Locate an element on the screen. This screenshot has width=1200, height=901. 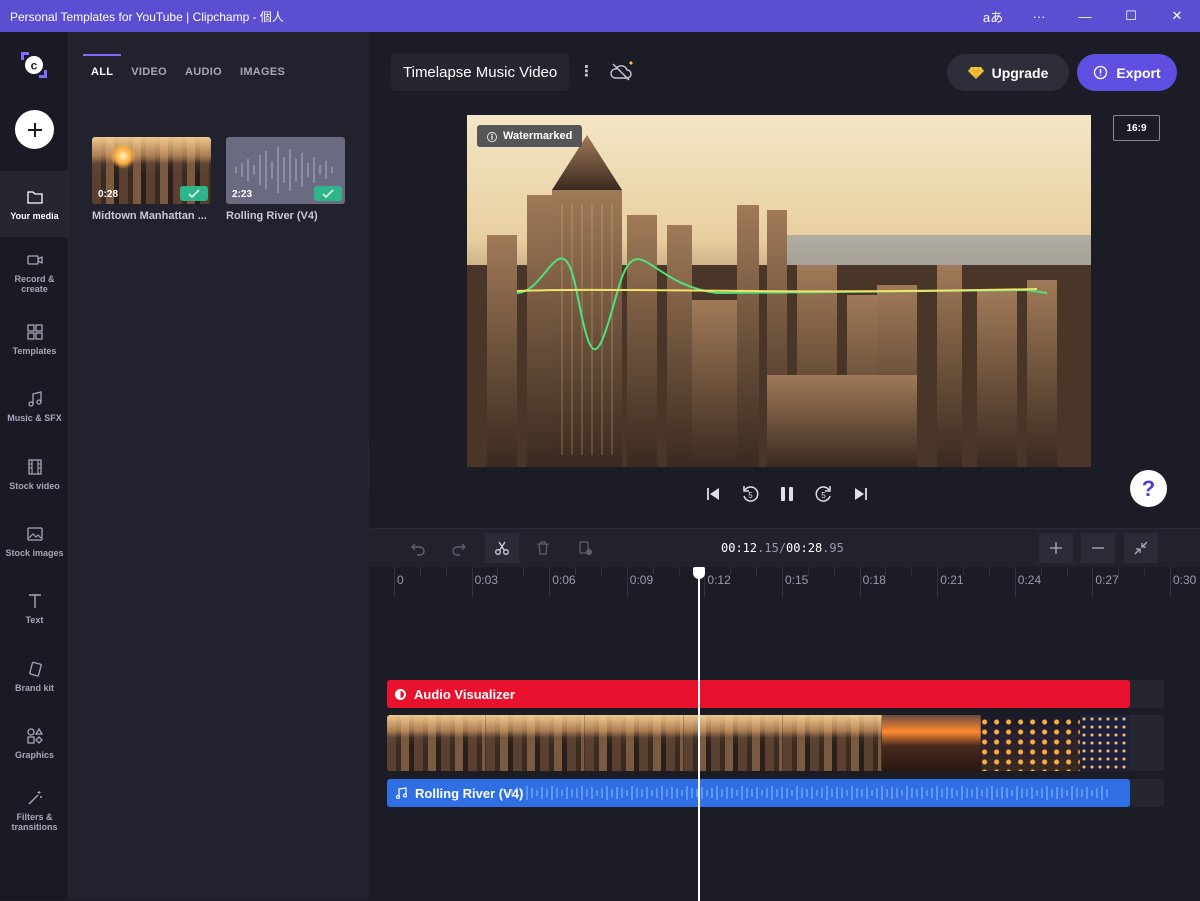
upgrade-button: Upgrade is located at coordinates (1008, 72).